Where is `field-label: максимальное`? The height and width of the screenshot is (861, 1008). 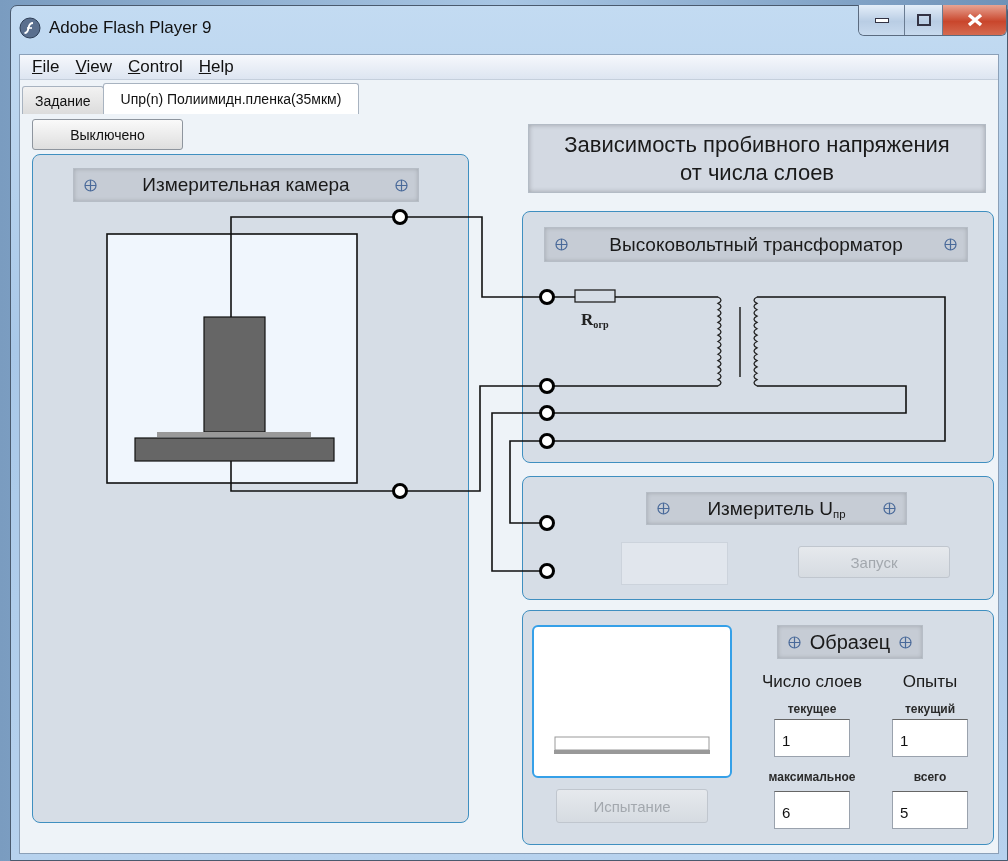
field-label: максимальное is located at coordinates (812, 777).